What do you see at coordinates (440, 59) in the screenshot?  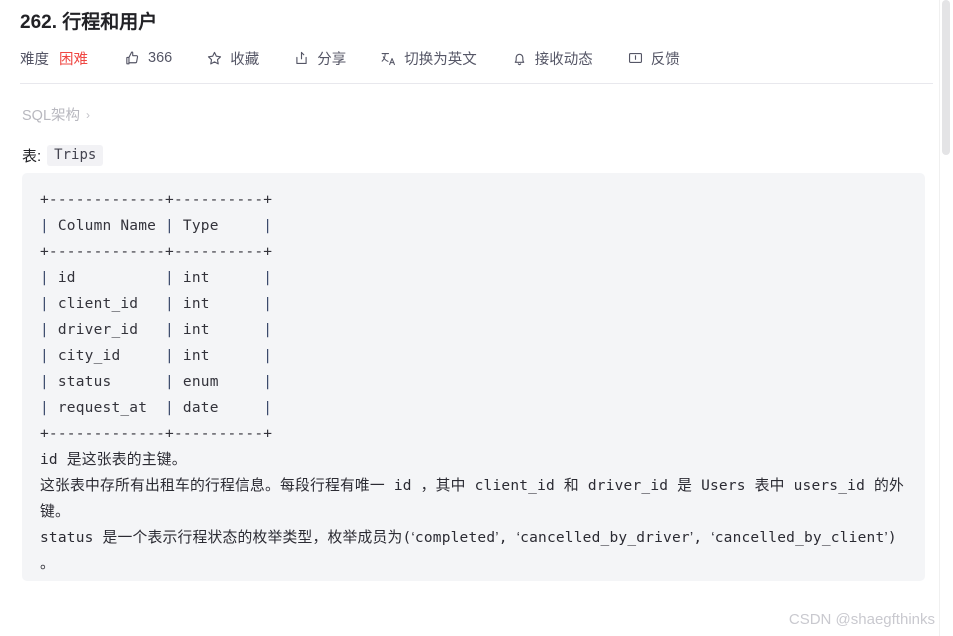 I see `translate-label: 切换为英文` at bounding box center [440, 59].